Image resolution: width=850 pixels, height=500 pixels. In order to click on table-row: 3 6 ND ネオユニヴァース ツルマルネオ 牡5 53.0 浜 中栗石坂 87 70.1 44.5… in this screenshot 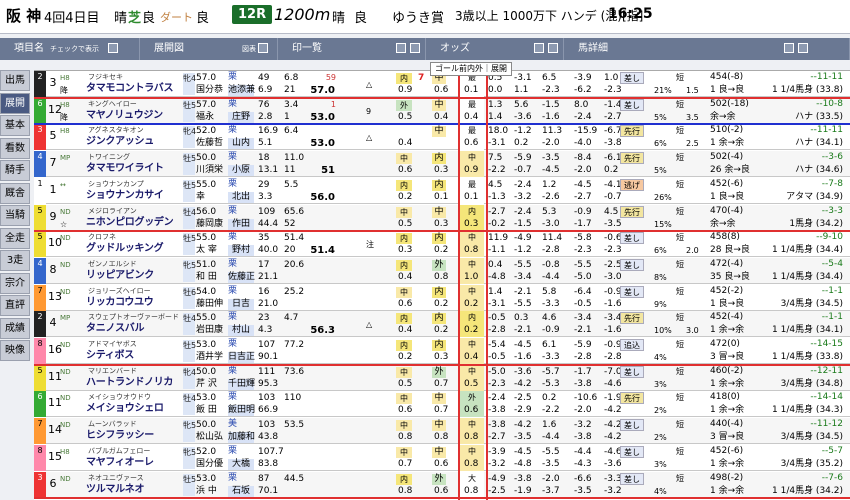, I will do `click(442, 484)`.